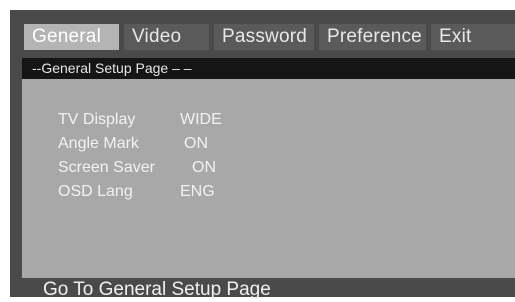 This screenshot has width=515, height=302. I want to click on menu-tab-bar: General Video Password Preference Exit, so click(269, 37).